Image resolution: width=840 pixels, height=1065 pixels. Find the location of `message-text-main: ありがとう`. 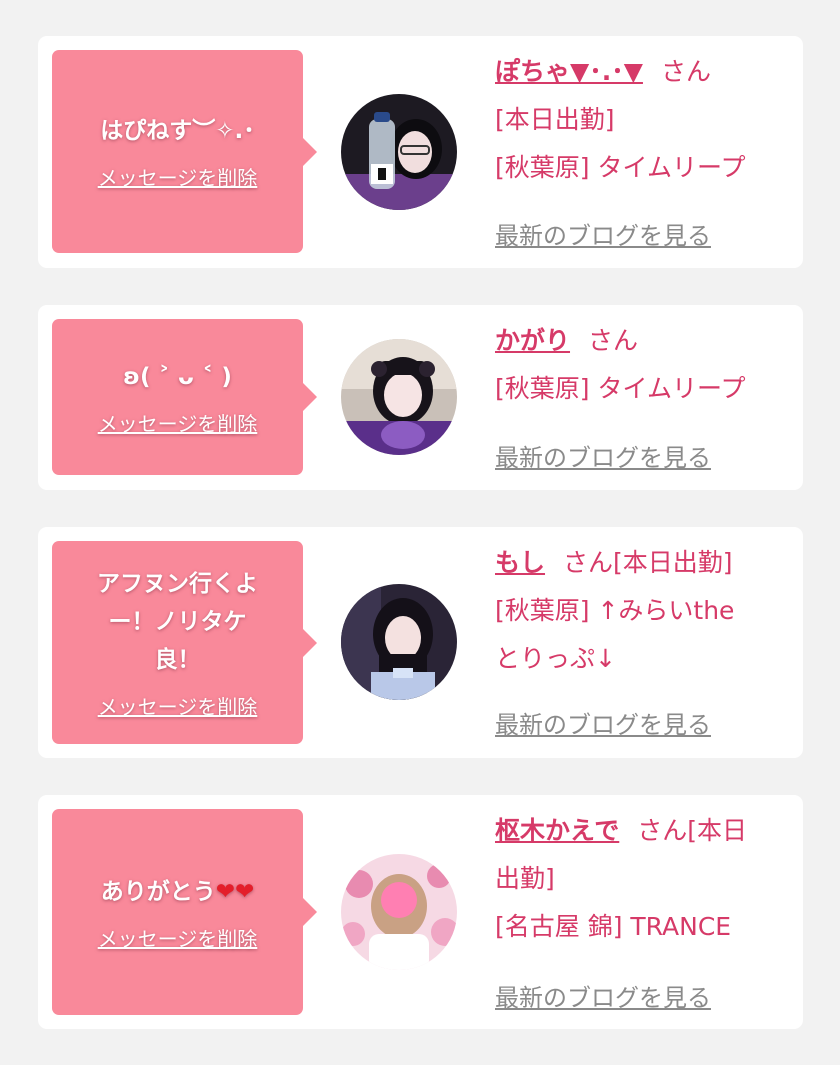

message-text-main: ありがとう is located at coordinates (158, 891).